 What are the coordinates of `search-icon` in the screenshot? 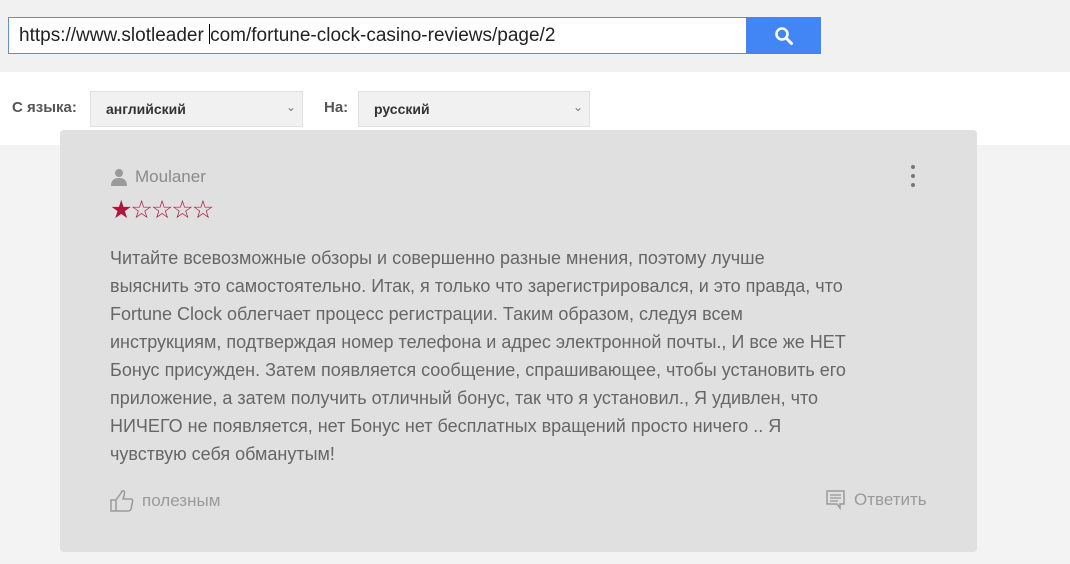 It's located at (783, 35).